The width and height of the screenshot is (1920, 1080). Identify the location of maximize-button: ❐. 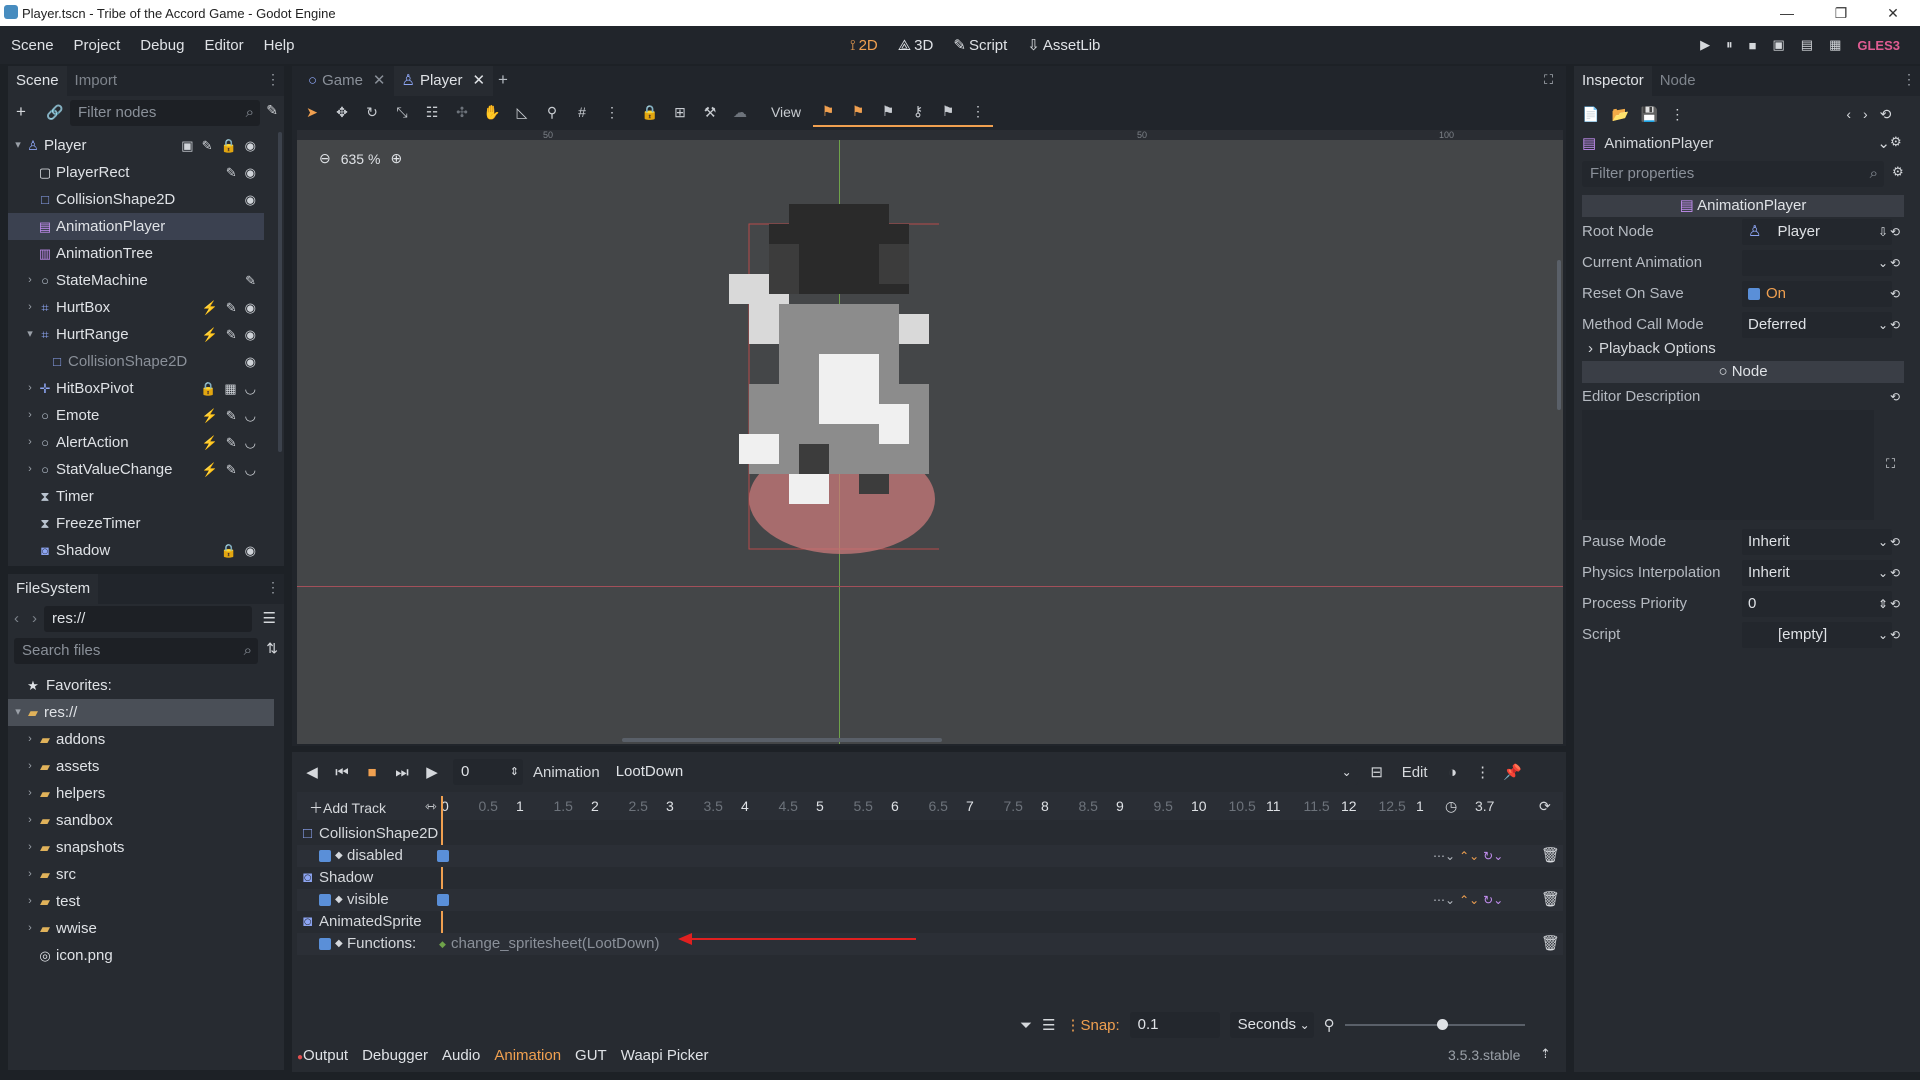
(1841, 13).